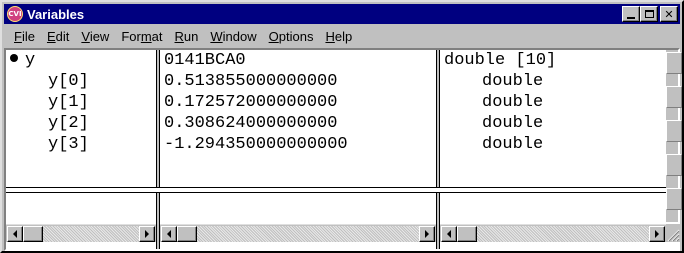 The image size is (684, 253). What do you see at coordinates (298, 81) in the screenshot?
I see `value-cell: 0.513855000000000` at bounding box center [298, 81].